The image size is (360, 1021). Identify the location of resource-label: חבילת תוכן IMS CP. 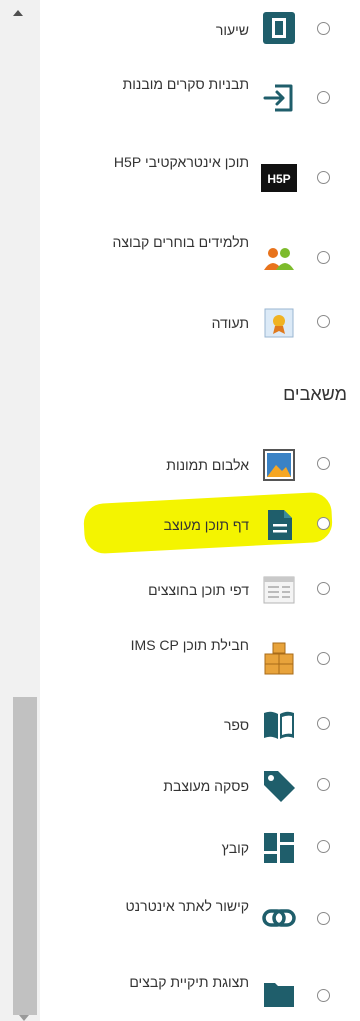
(189, 645).